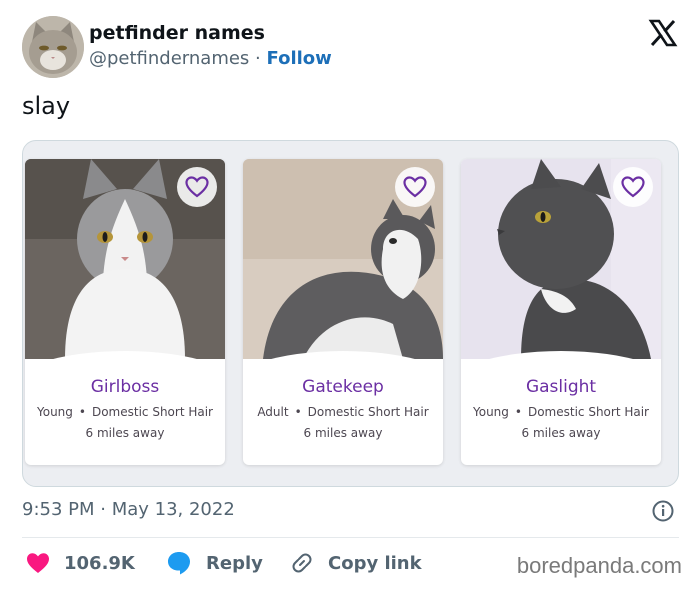 This screenshot has width=700, height=590. I want to click on heart-filled-icon, so click(38, 563).